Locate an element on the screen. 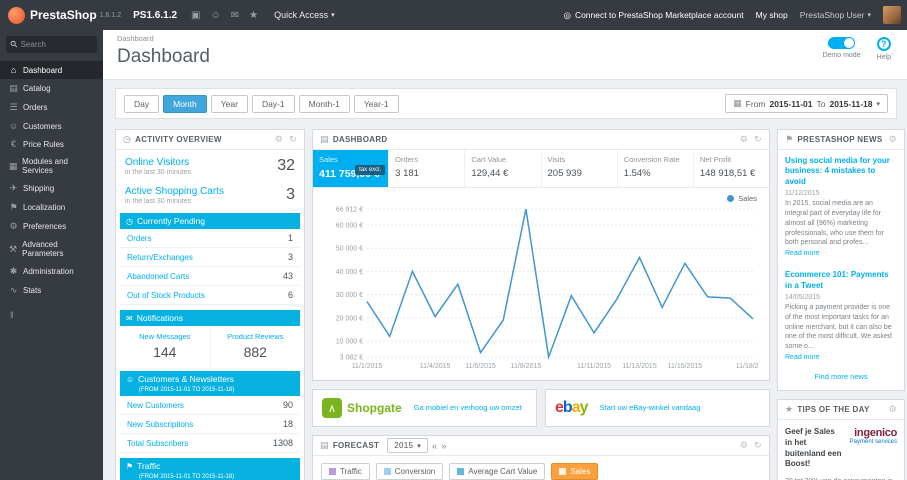 The width and height of the screenshot is (907, 480). ebay-promo-link: Start uw eBay-winkel vandaag is located at coordinates (650, 408).